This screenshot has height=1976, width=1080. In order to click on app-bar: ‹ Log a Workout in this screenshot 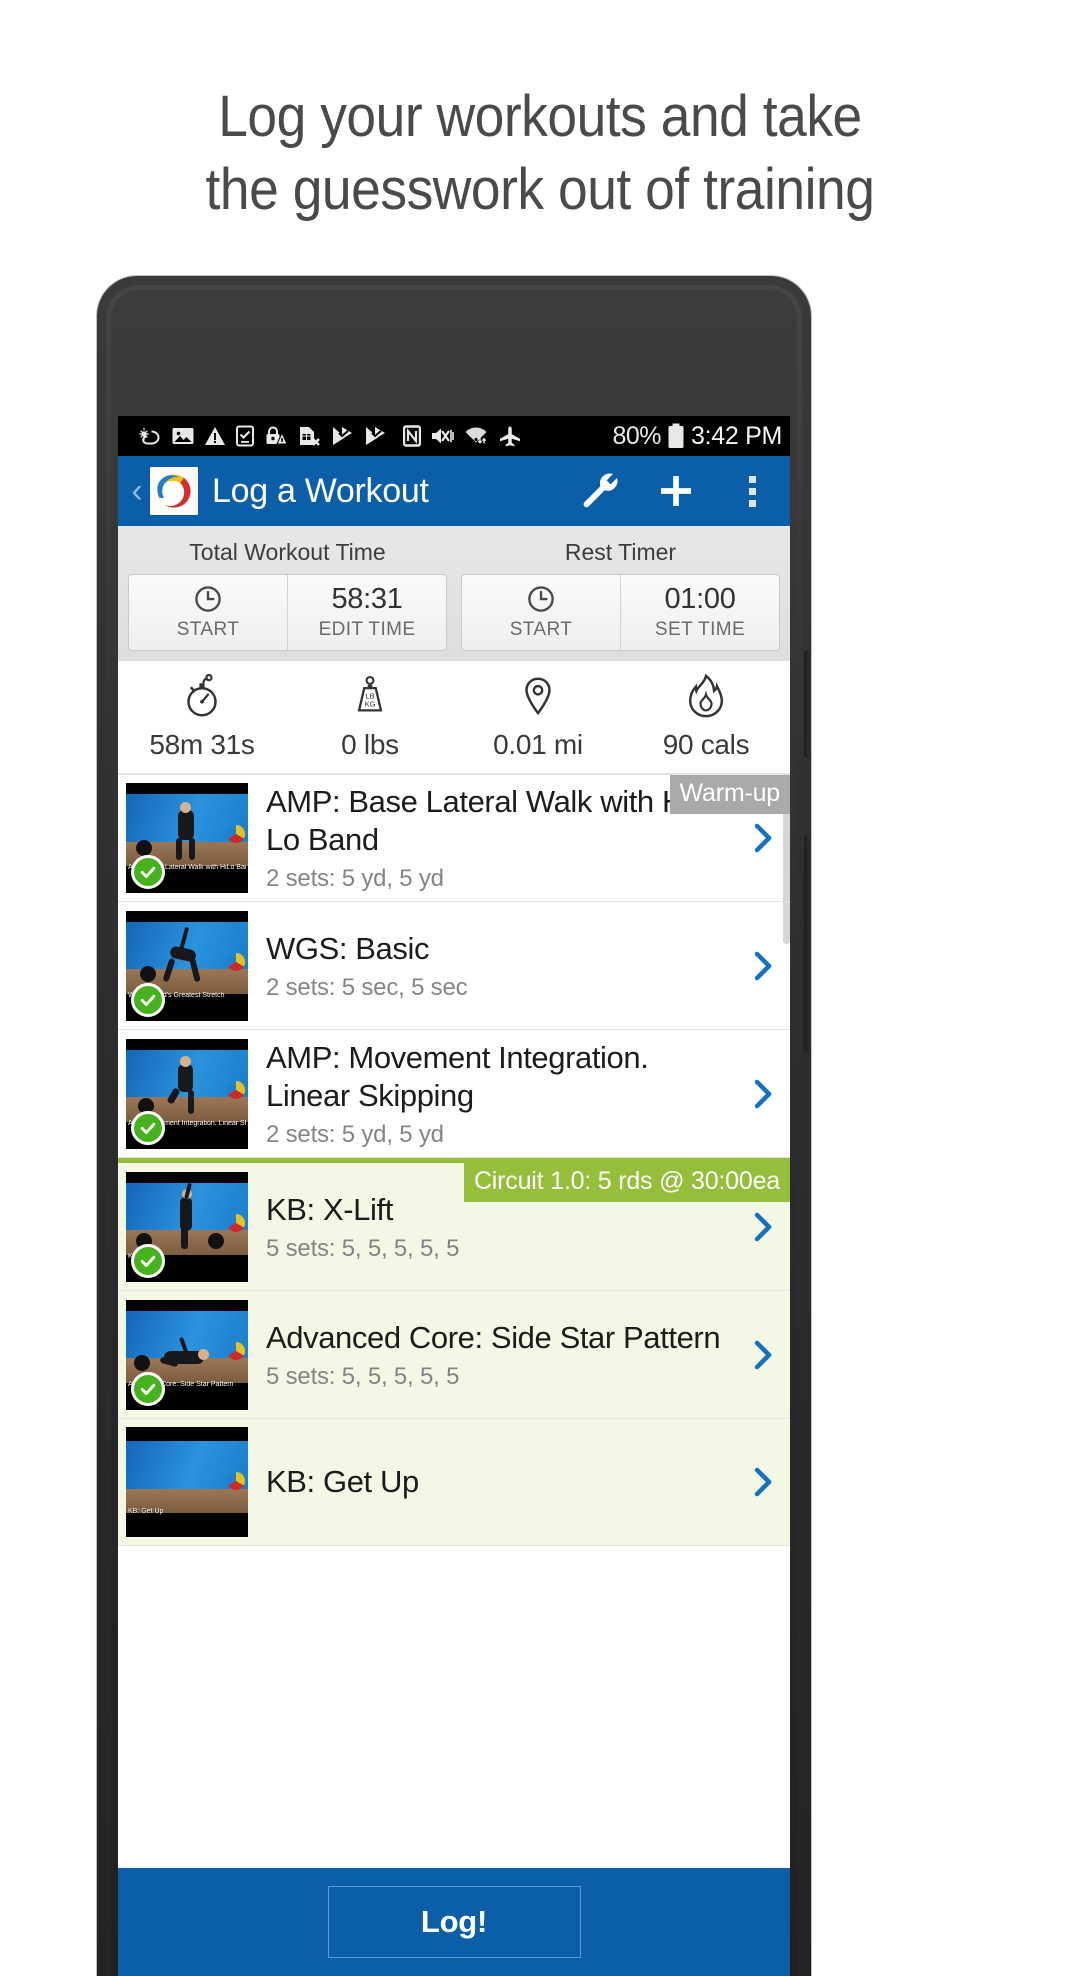, I will do `click(454, 491)`.